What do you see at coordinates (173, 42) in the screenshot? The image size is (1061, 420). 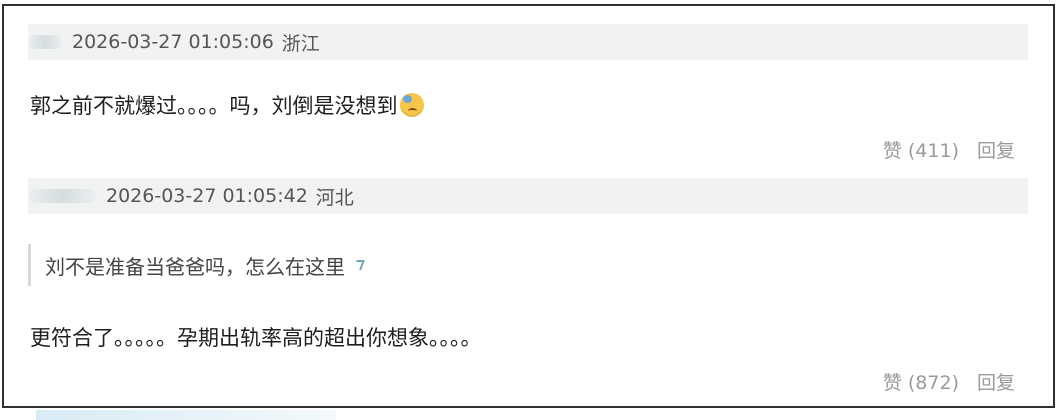 I see `comment-timestamp: 2026-03-27 01:05:06` at bounding box center [173, 42].